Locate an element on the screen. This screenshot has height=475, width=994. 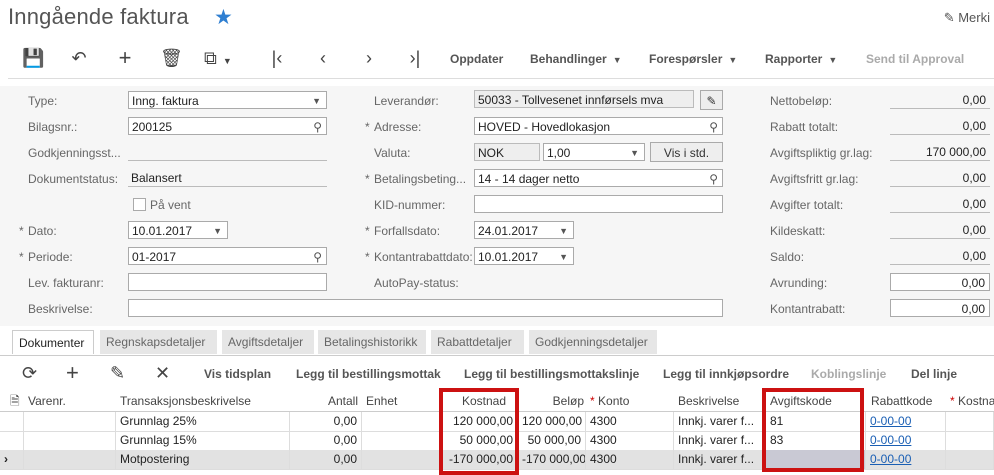
nettobelop-value: 0,00 is located at coordinates (940, 100).